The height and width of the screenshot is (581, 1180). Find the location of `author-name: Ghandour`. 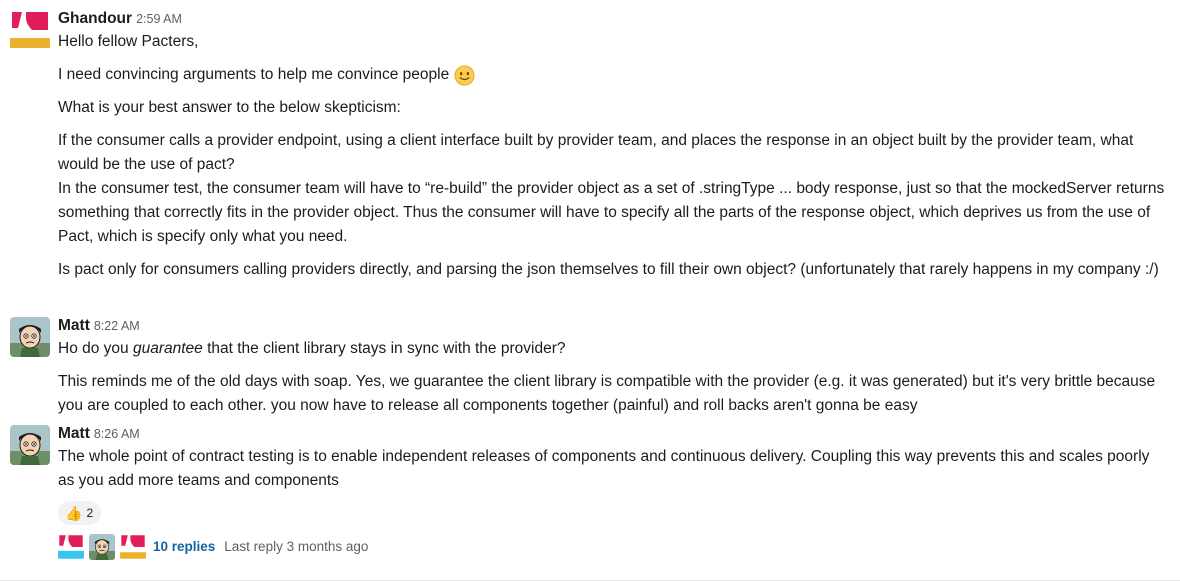

author-name: Ghandour is located at coordinates (95, 18).